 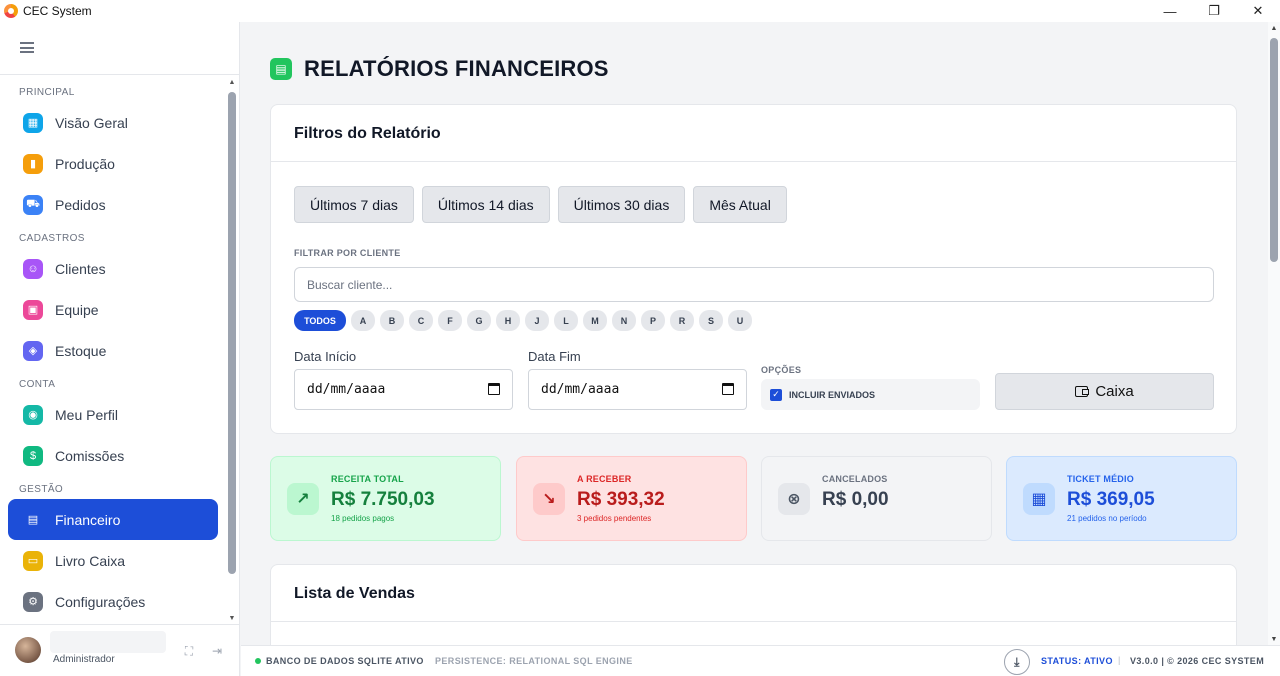 What do you see at coordinates (113, 309) in the screenshot?
I see `sidebar-item-equipe: ▣ Equipe` at bounding box center [113, 309].